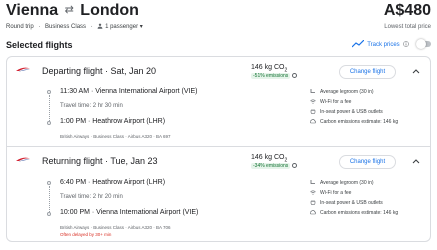 The image size is (437, 250). Describe the element at coordinates (109, 10) in the screenshot. I see `destination-city: London` at that location.